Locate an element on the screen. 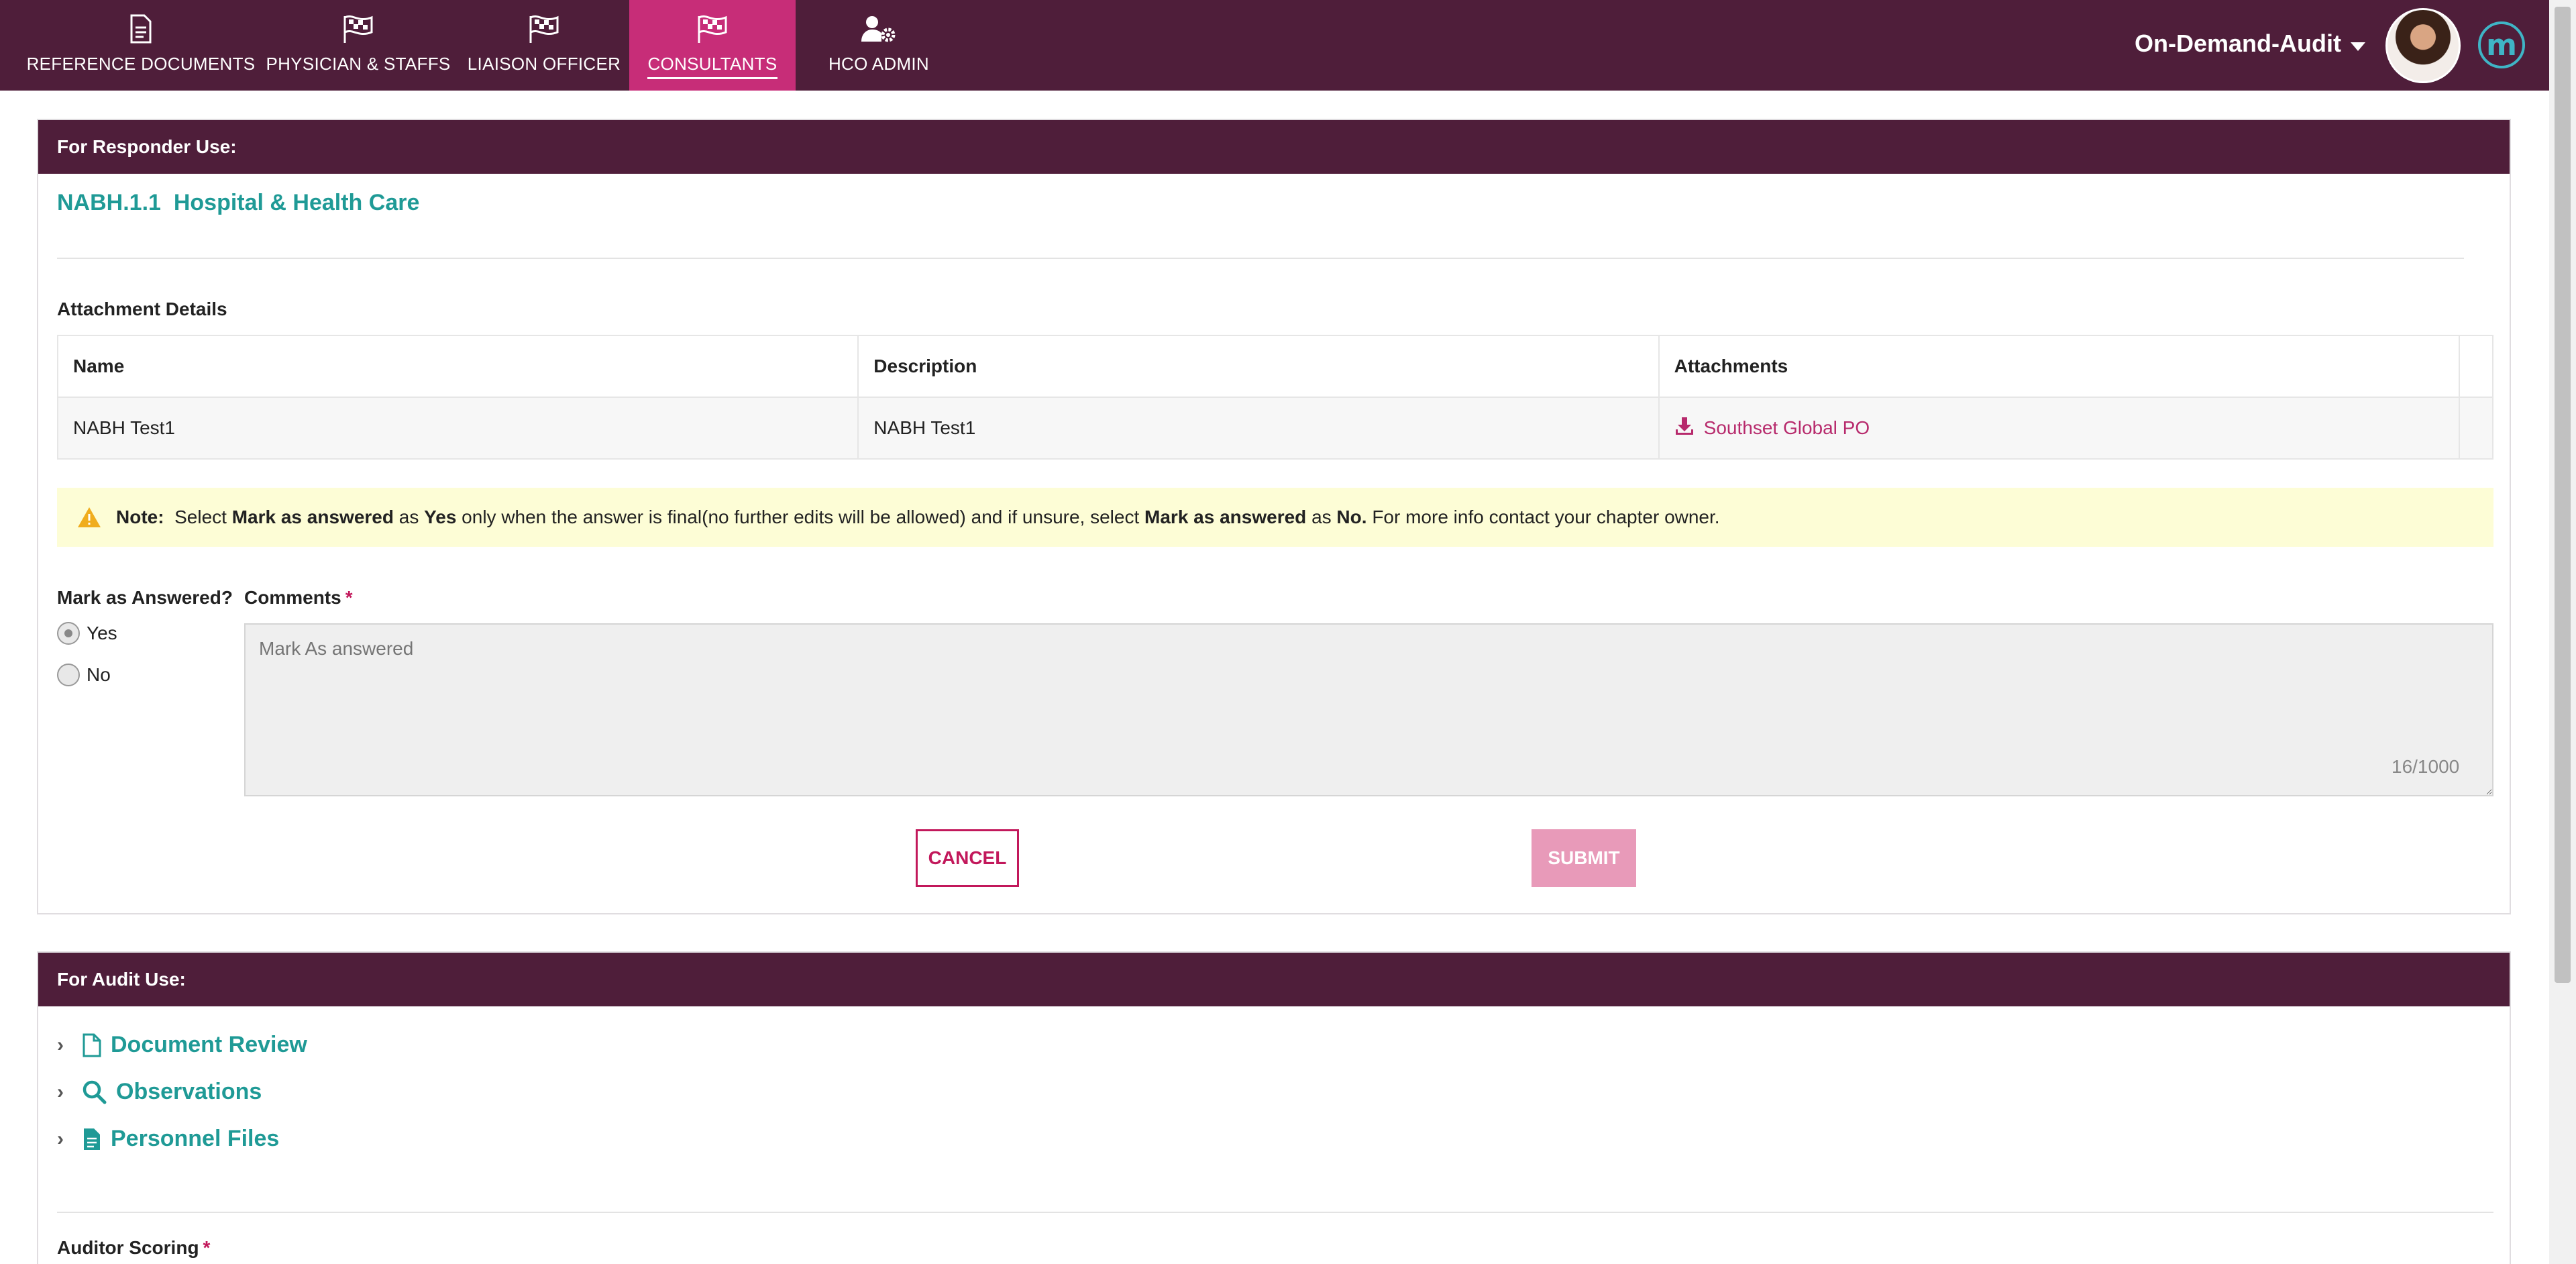  scrollbar-thumb is located at coordinates (2563, 495).